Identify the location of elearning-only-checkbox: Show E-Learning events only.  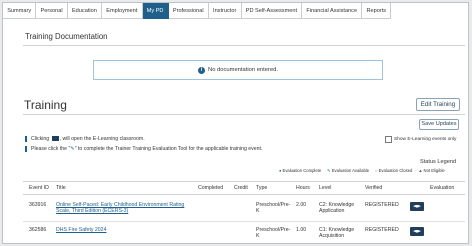
(420, 139).